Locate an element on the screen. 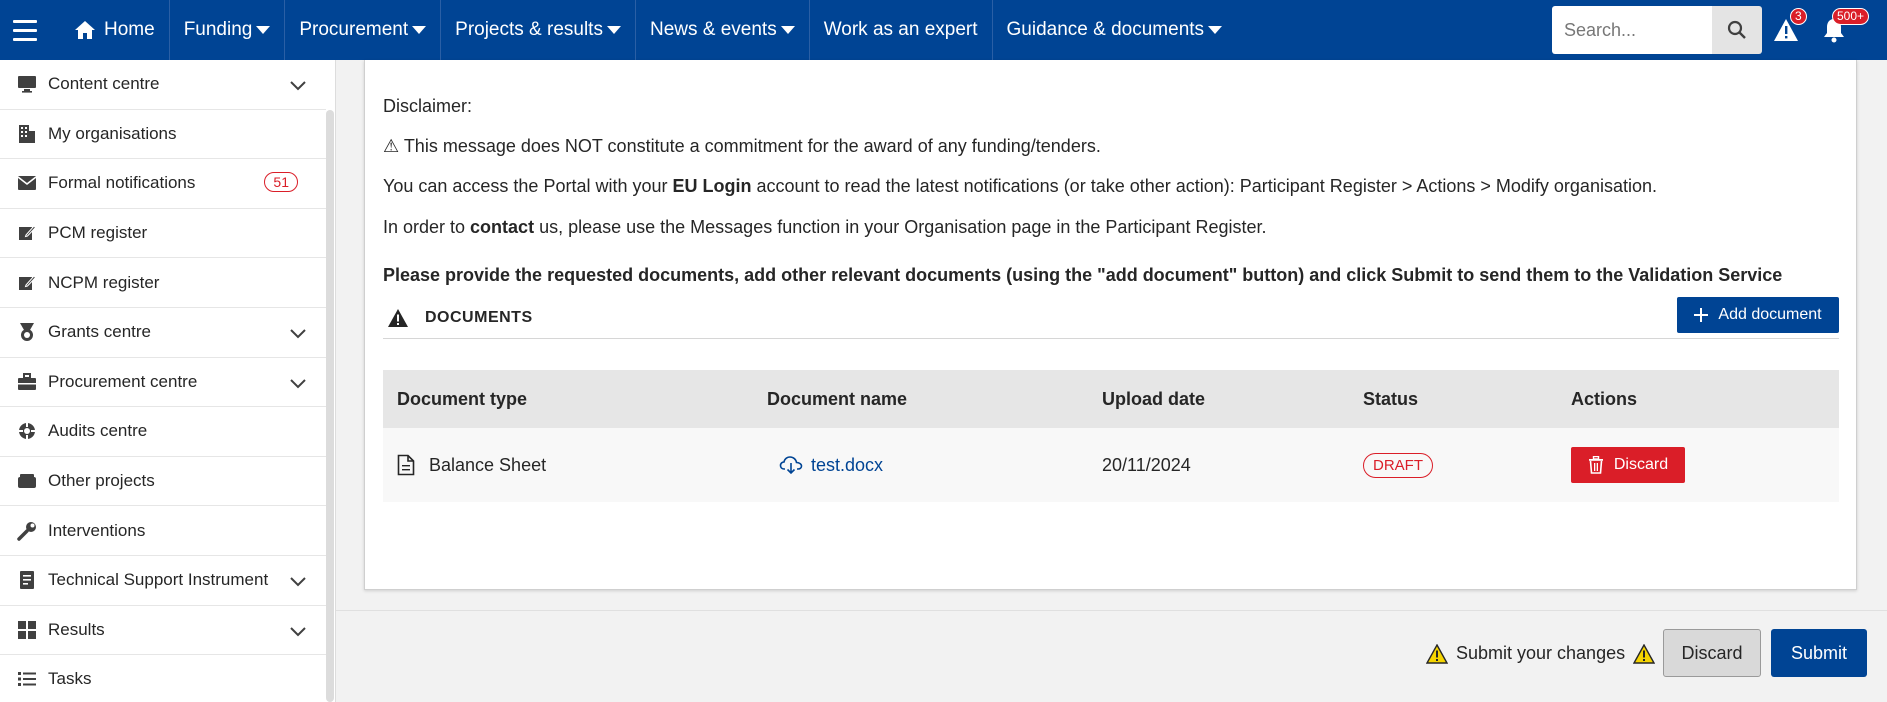 This screenshot has height=702, width=1887. nav-projects-label: Projects & results is located at coordinates (529, 29).